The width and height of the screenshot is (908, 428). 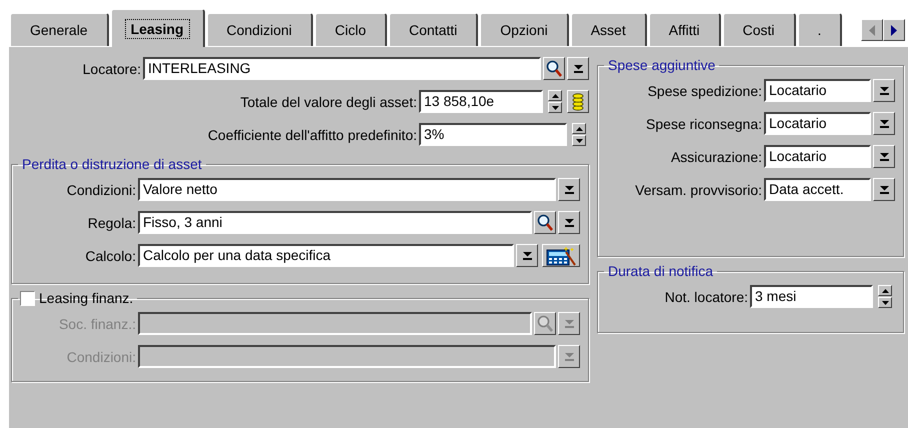 What do you see at coordinates (716, 156) in the screenshot?
I see `field-label: Assicurazione:` at bounding box center [716, 156].